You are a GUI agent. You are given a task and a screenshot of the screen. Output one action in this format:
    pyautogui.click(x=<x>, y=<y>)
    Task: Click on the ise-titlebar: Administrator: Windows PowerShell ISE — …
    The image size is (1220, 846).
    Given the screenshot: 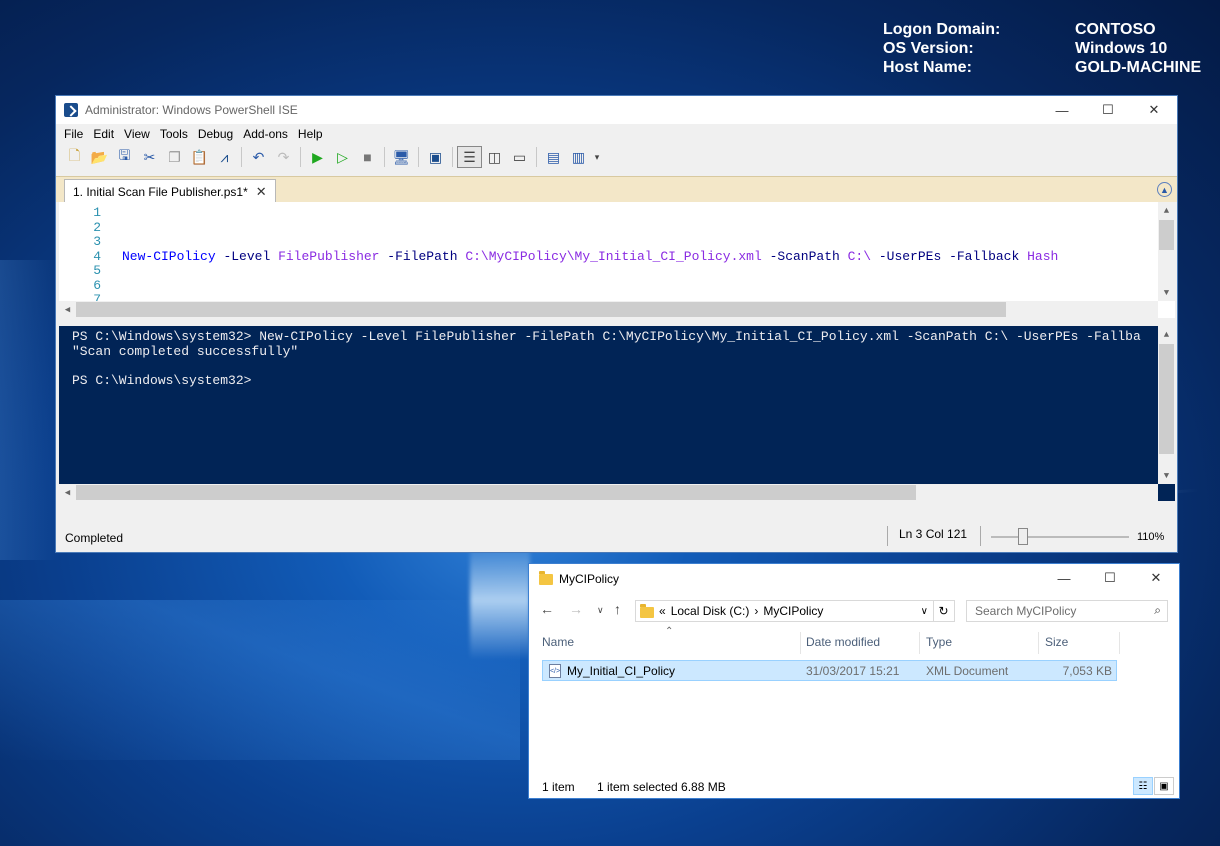 What is the action you would take?
    pyautogui.click(x=616, y=110)
    